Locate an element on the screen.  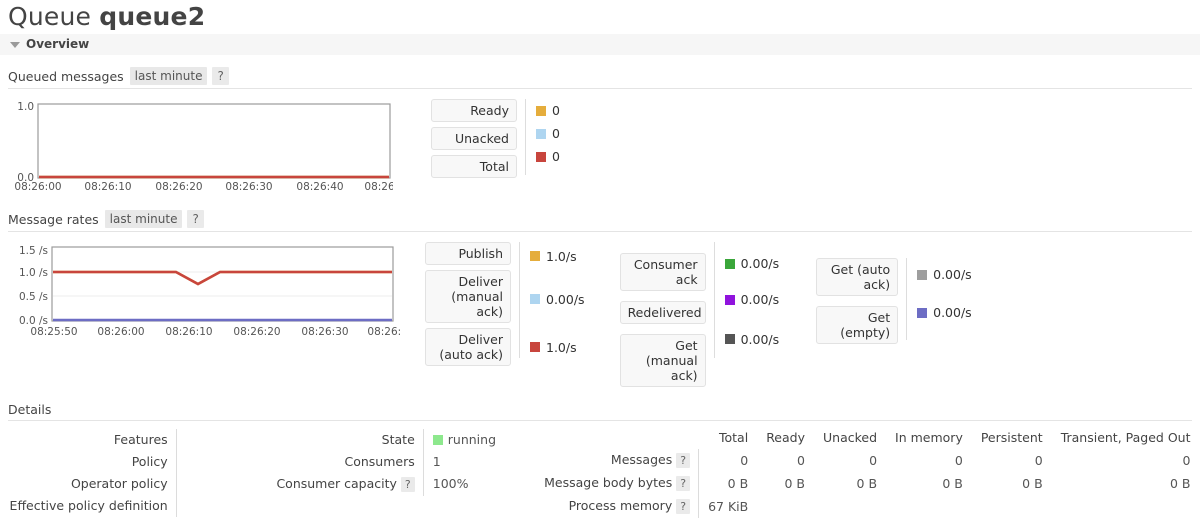
legend-button-deliver-auto-ack-line1: Deliver is located at coordinates (481, 339).